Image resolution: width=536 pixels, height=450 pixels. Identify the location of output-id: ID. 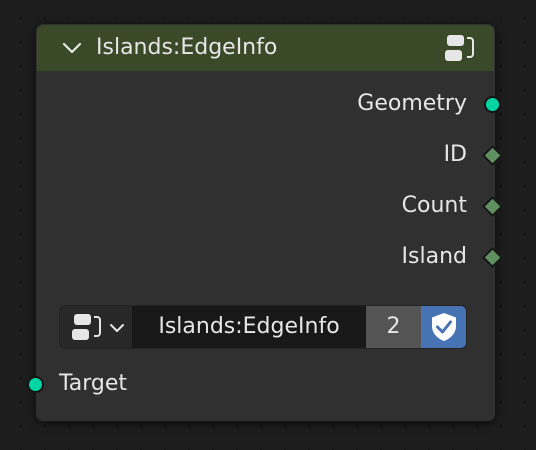
(455, 155).